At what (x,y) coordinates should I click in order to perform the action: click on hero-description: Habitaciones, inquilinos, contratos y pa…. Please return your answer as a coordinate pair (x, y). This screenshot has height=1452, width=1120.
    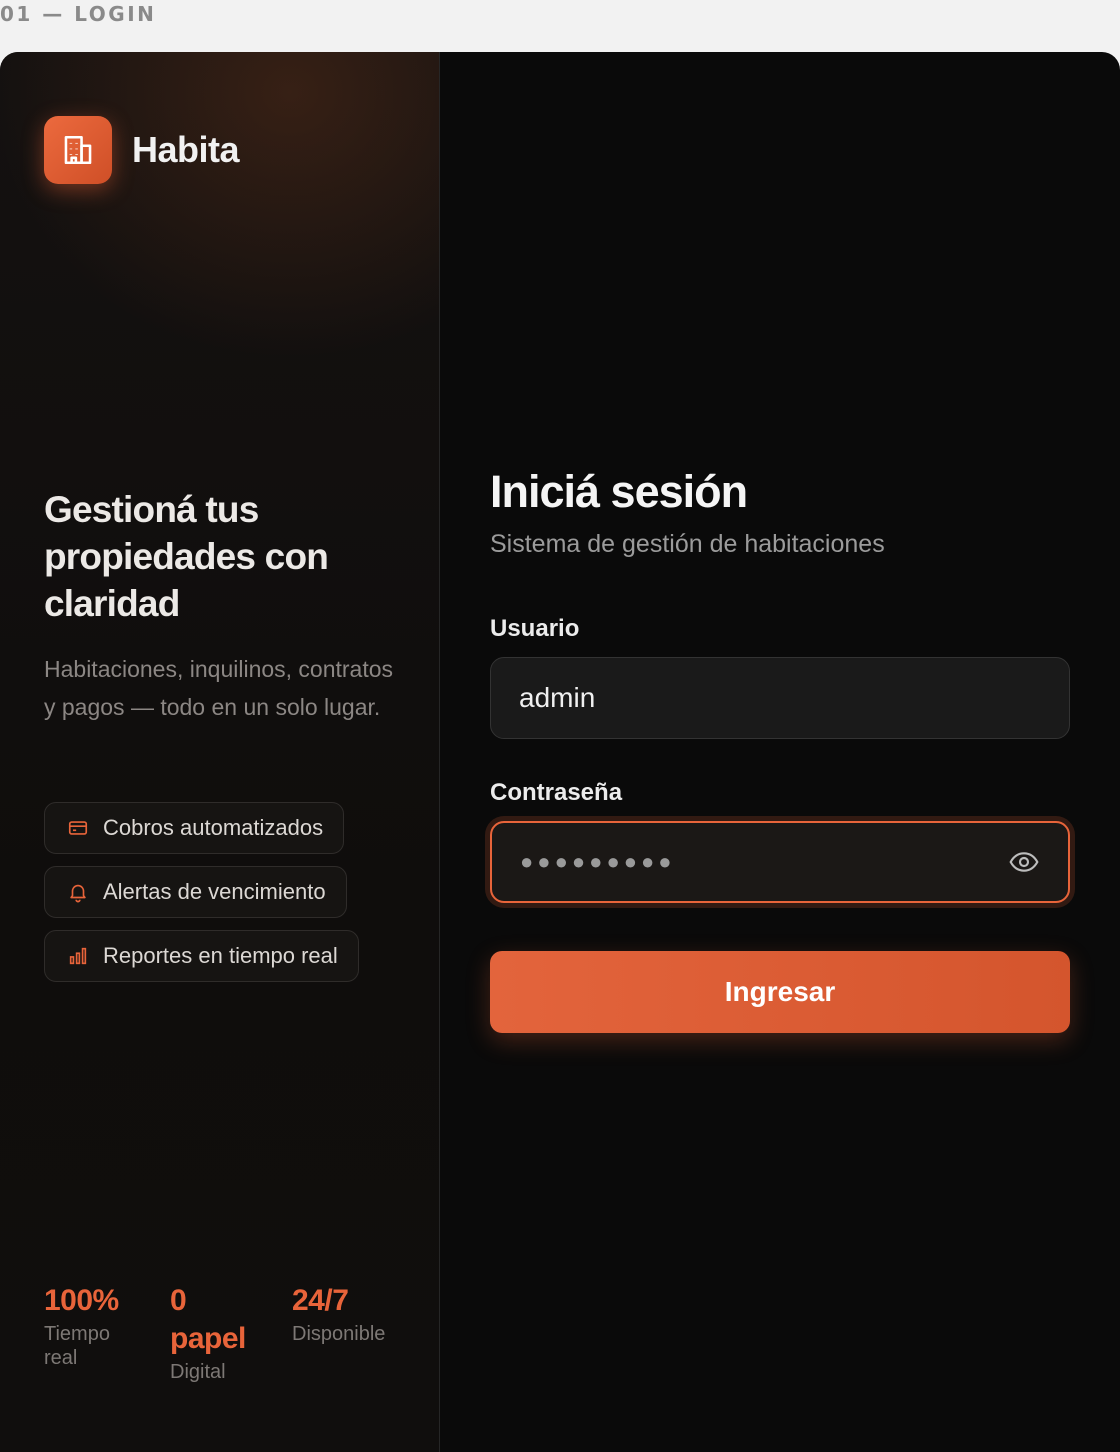
    Looking at the image, I should click on (219, 688).